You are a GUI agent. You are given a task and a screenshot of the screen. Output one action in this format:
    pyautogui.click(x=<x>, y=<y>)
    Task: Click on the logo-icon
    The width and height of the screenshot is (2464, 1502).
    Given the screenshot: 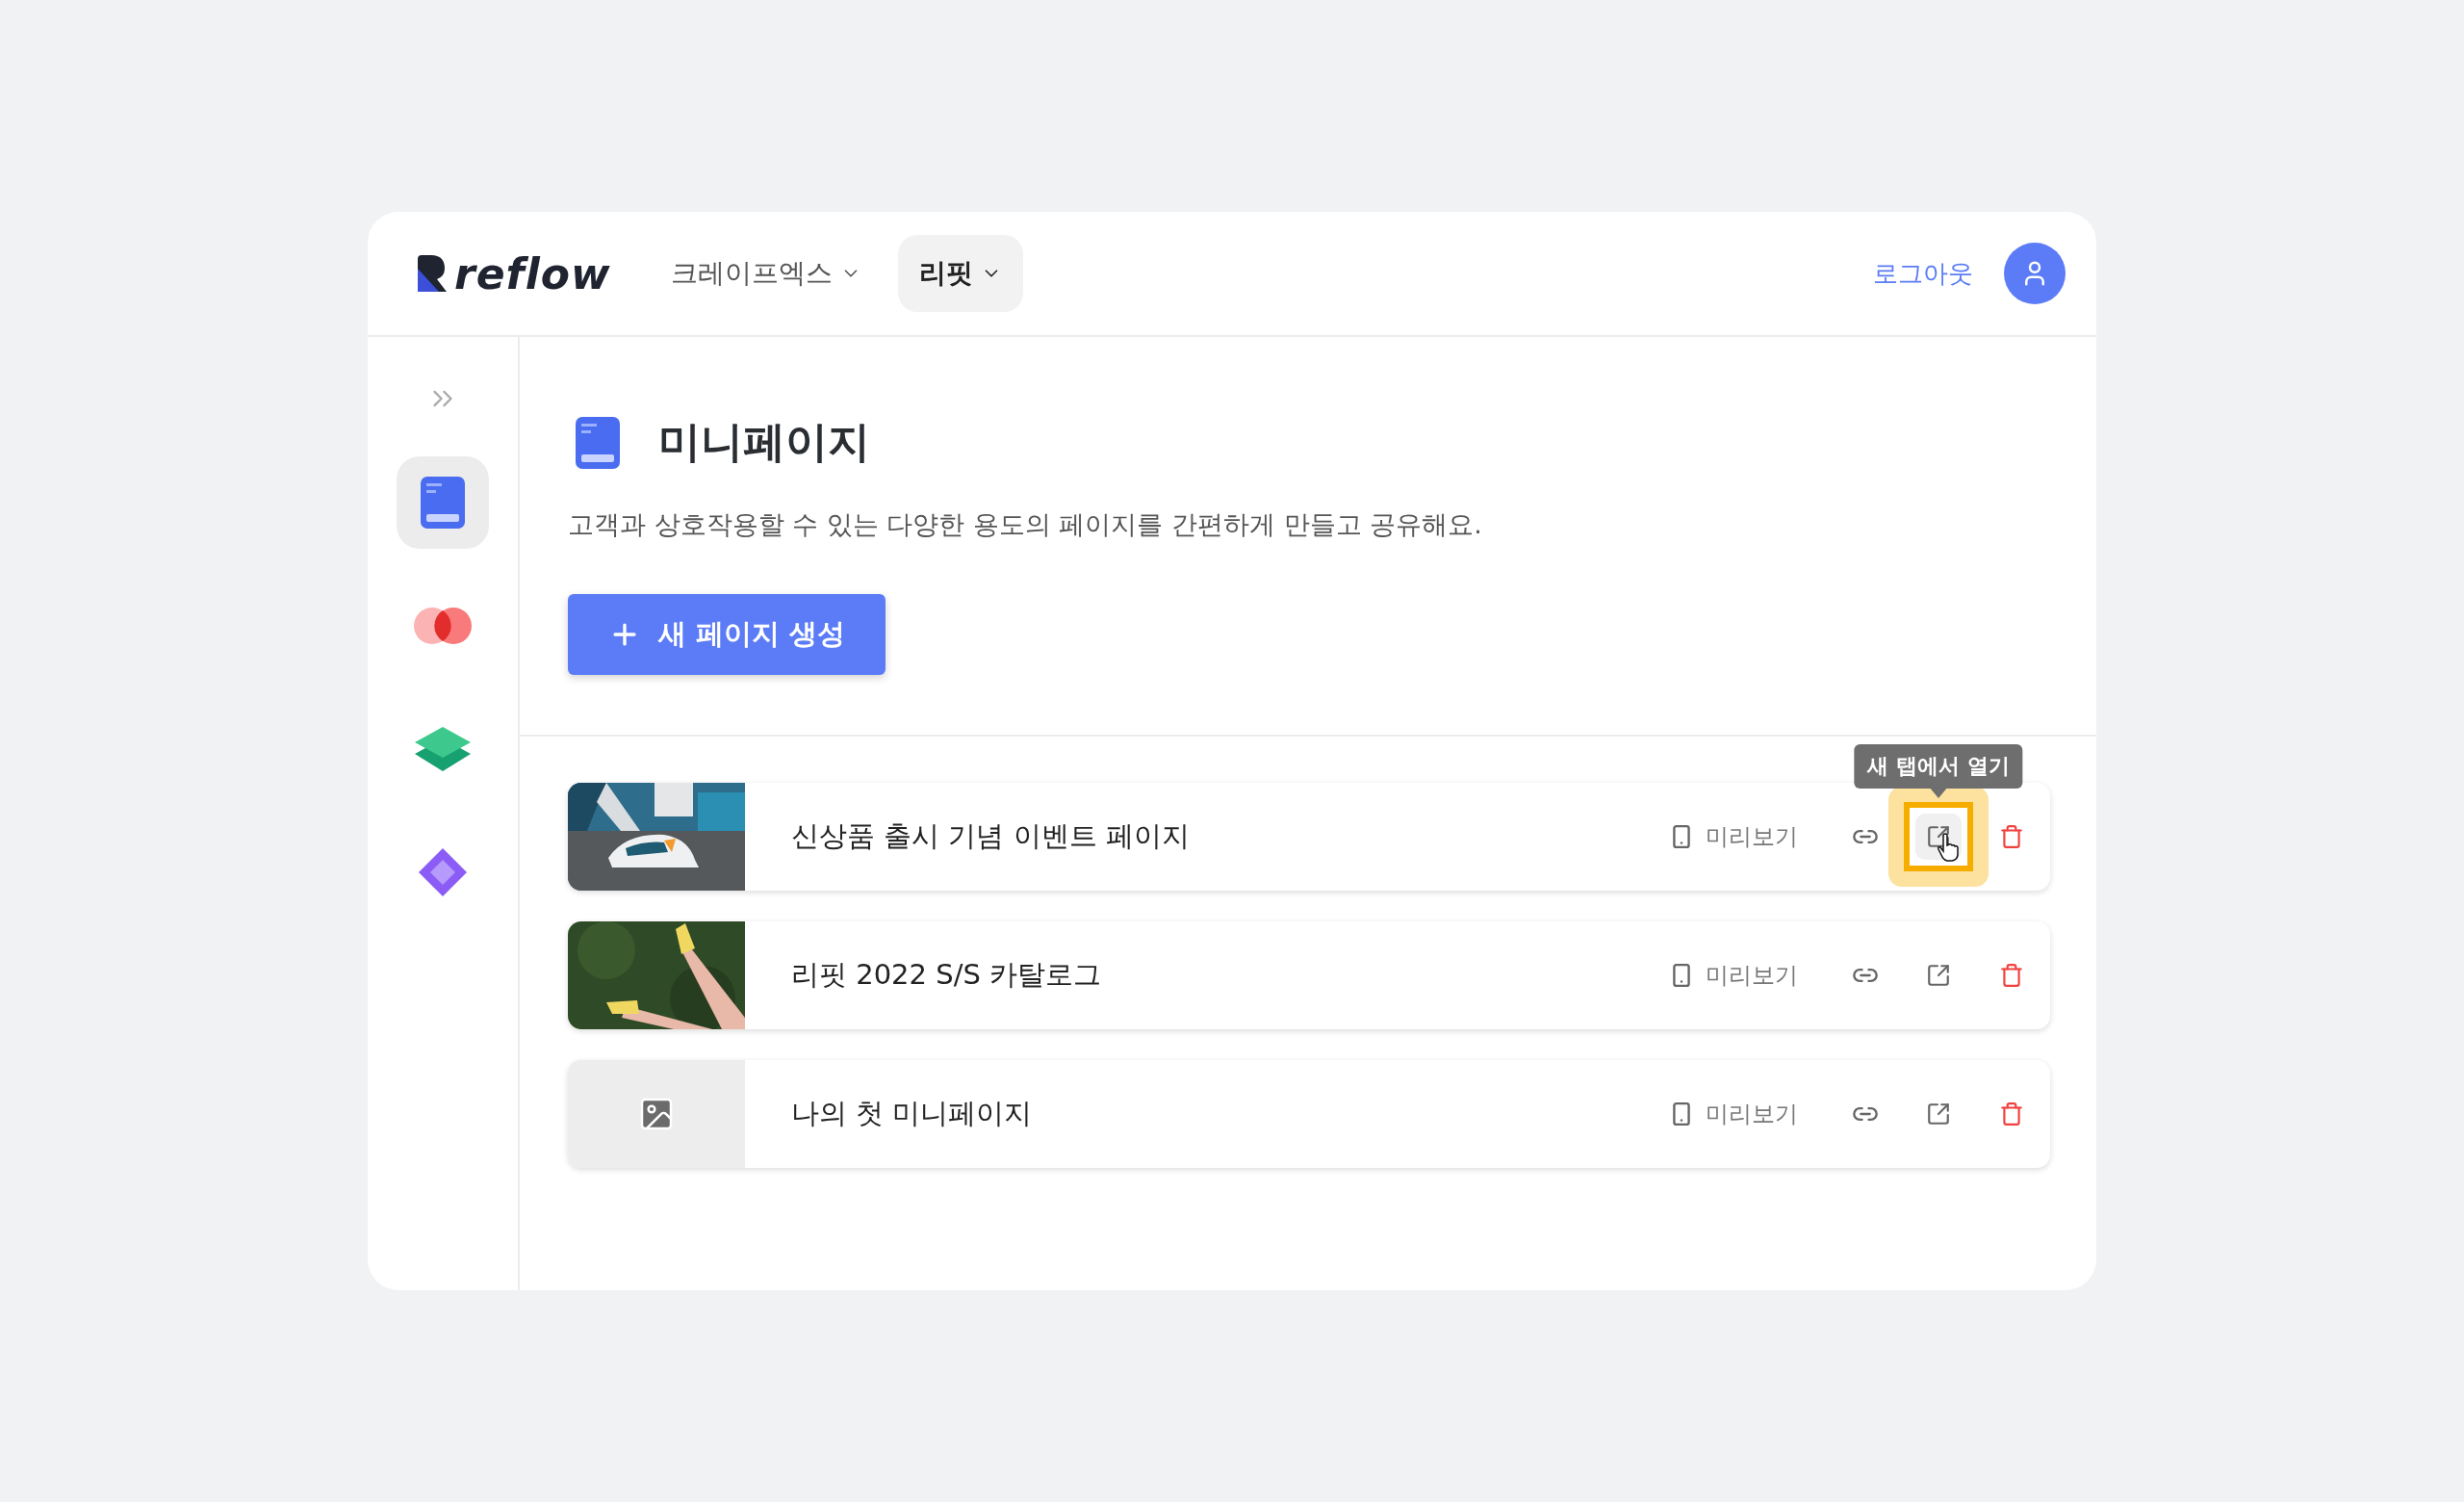 What is the action you would take?
    pyautogui.click(x=432, y=273)
    